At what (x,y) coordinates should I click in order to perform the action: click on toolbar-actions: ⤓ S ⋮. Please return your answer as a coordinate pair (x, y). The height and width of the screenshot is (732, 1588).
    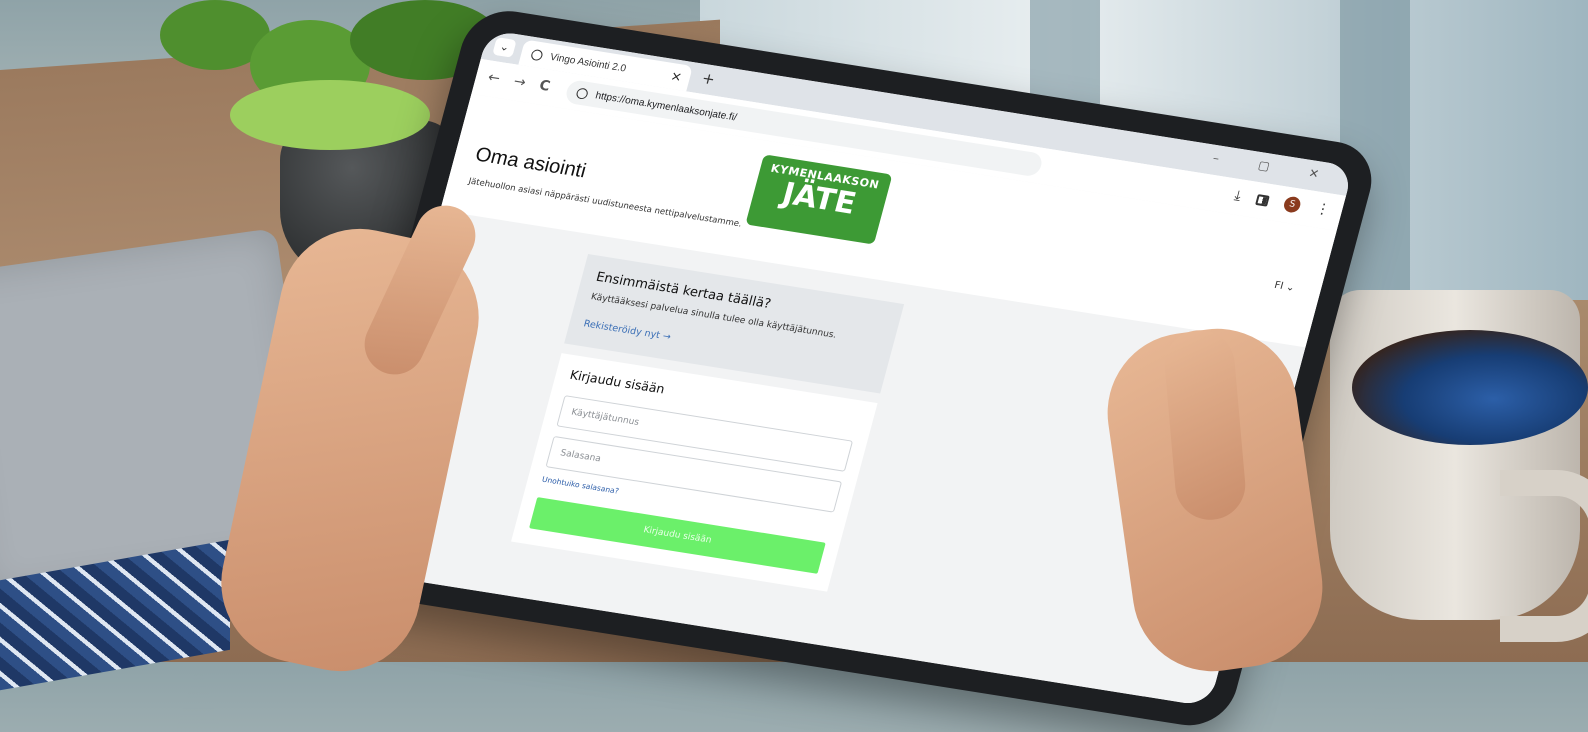
    Looking at the image, I should click on (1282, 203).